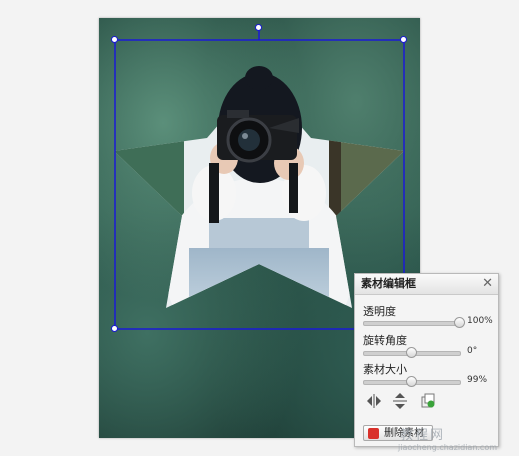  Describe the element at coordinates (258, 27) in the screenshot. I see `rotate-handle` at that location.